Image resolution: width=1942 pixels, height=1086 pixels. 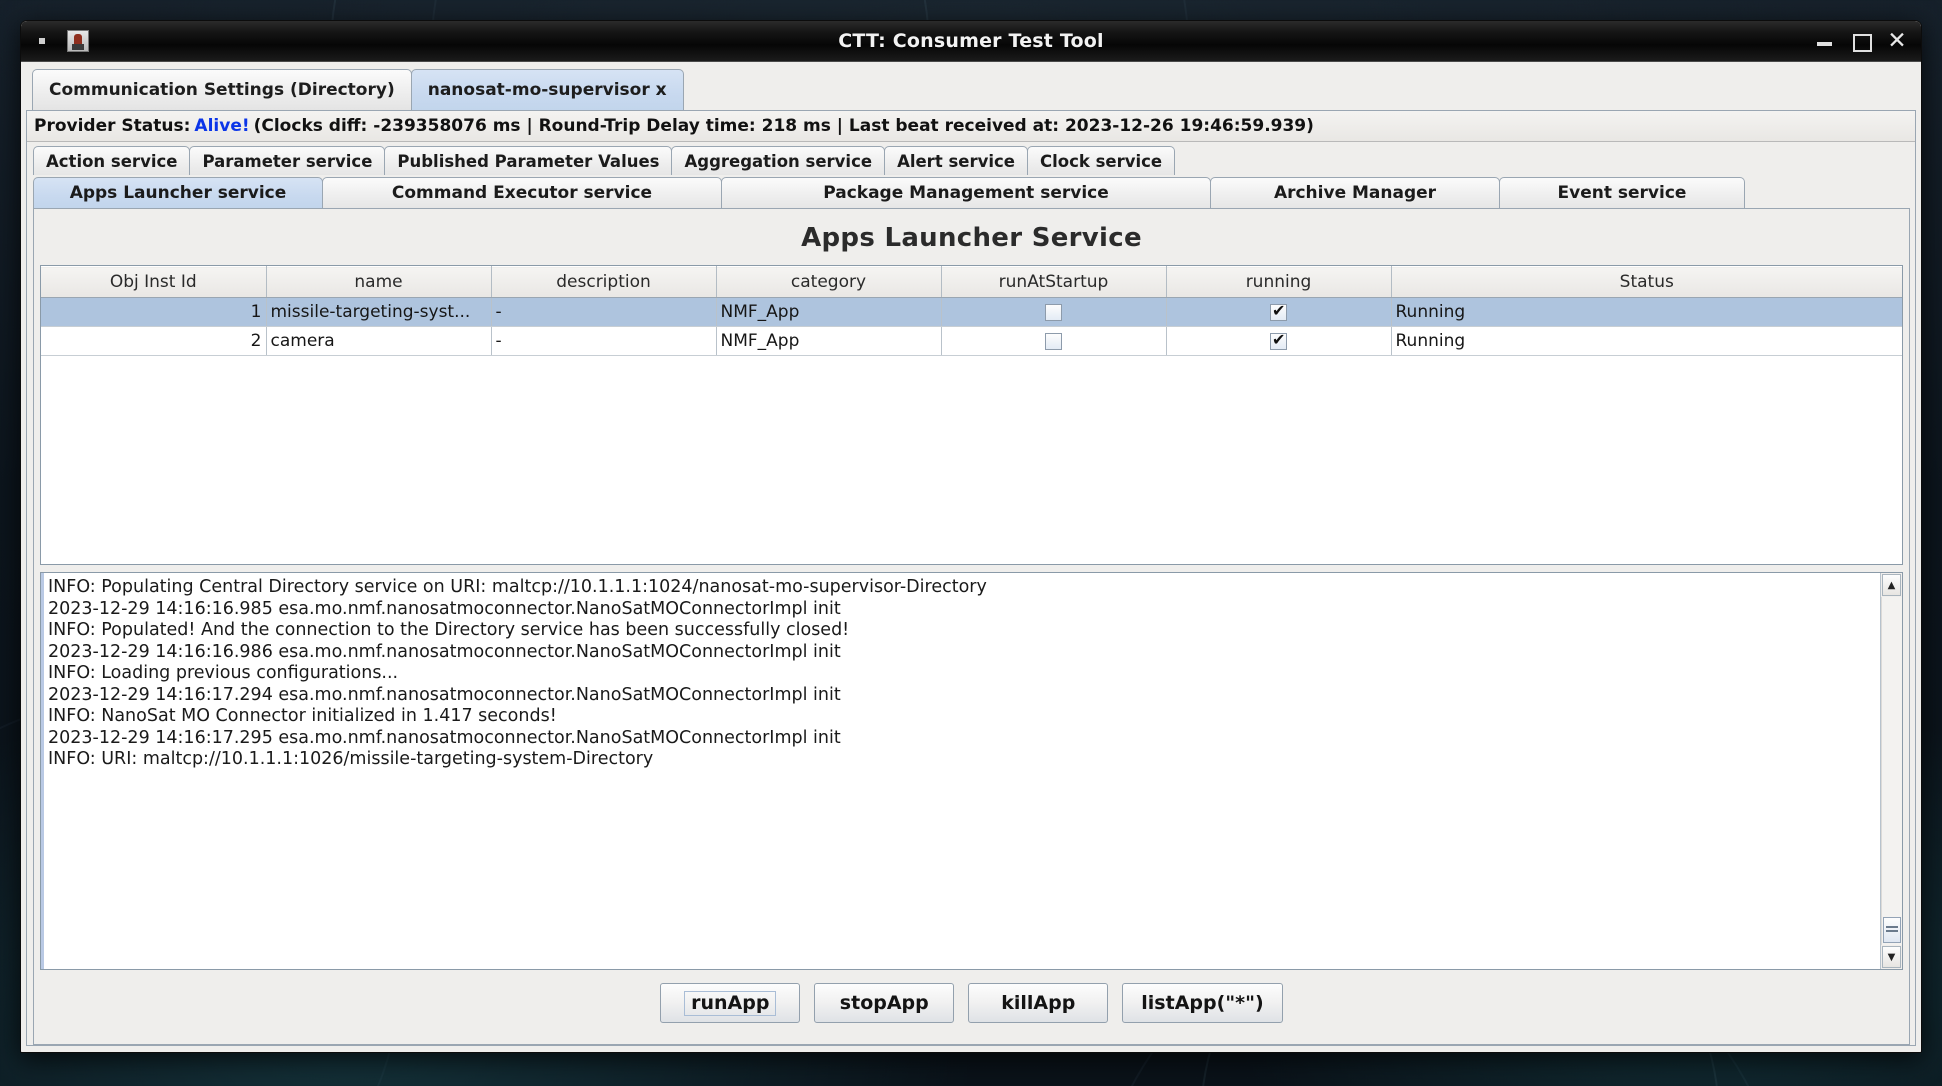 I want to click on tab-label: Event service, so click(x=1622, y=193).